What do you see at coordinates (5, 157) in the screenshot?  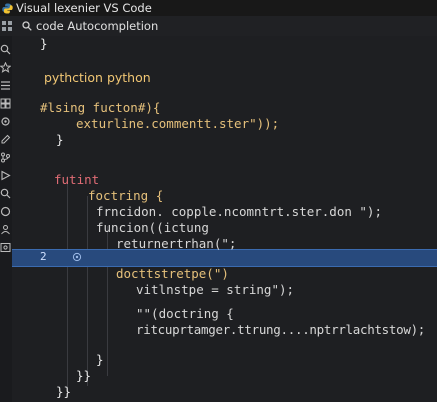 I see `branch-icon` at bounding box center [5, 157].